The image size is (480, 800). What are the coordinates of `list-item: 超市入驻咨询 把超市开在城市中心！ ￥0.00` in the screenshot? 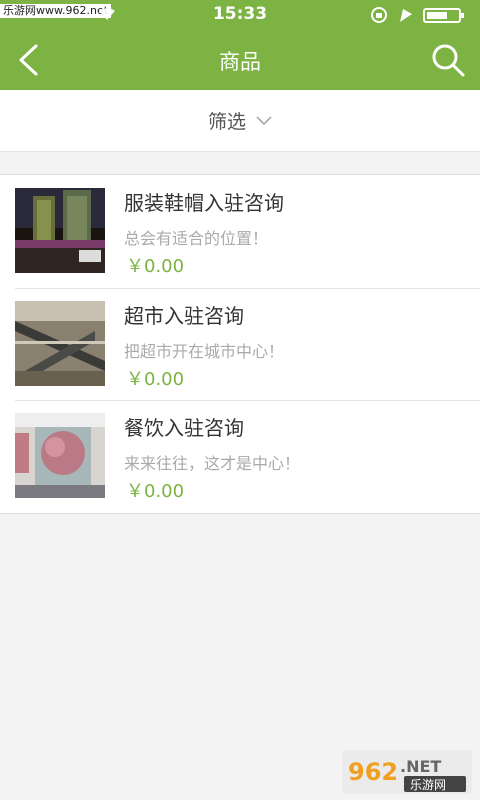 It's located at (240, 344).